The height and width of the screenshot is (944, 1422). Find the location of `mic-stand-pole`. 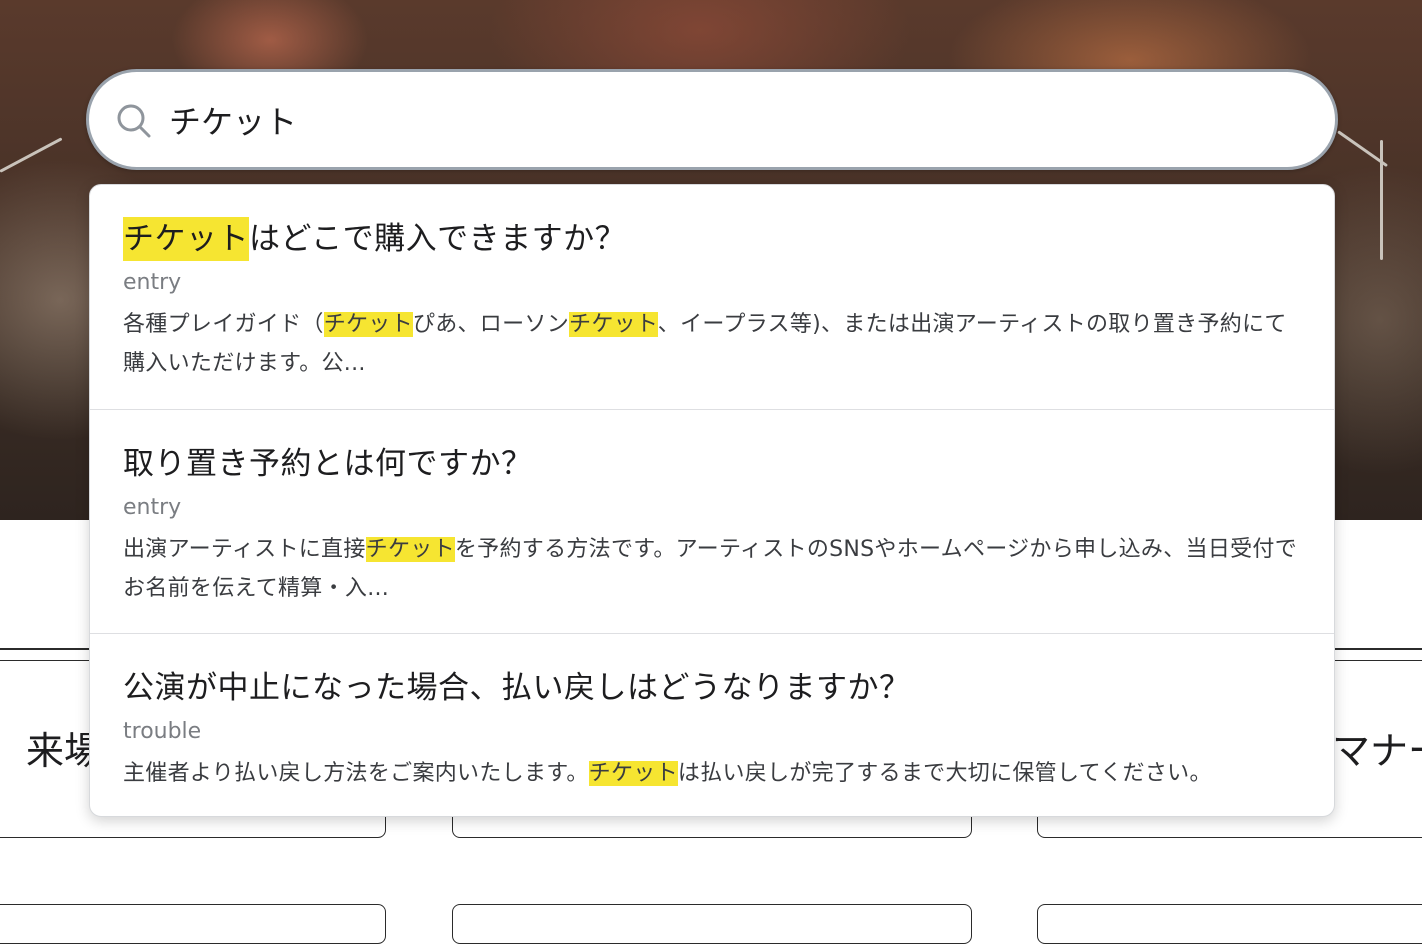

mic-stand-pole is located at coordinates (1381, 200).